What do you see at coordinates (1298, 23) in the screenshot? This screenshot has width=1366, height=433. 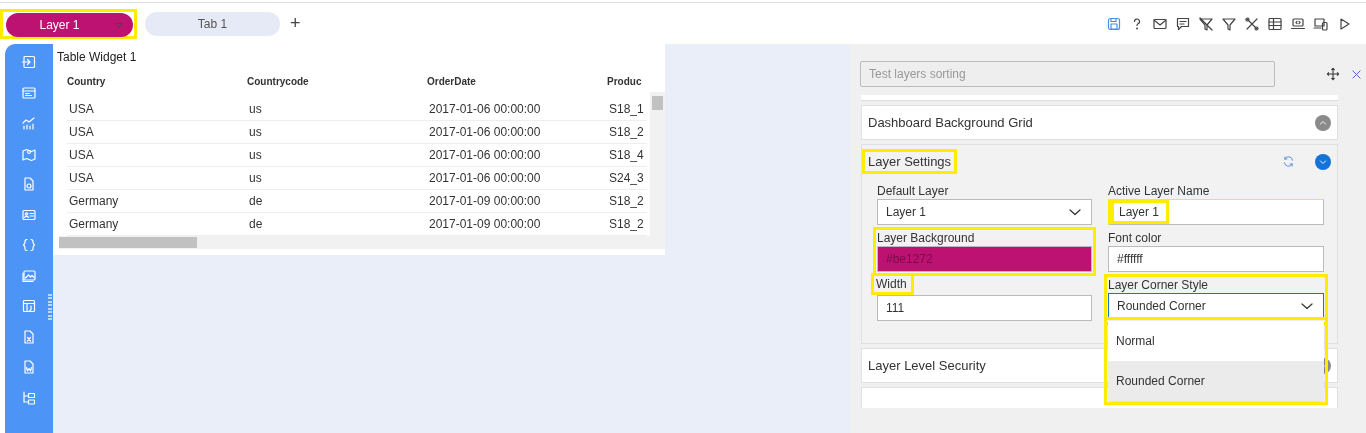 I see `laptop-icon` at bounding box center [1298, 23].